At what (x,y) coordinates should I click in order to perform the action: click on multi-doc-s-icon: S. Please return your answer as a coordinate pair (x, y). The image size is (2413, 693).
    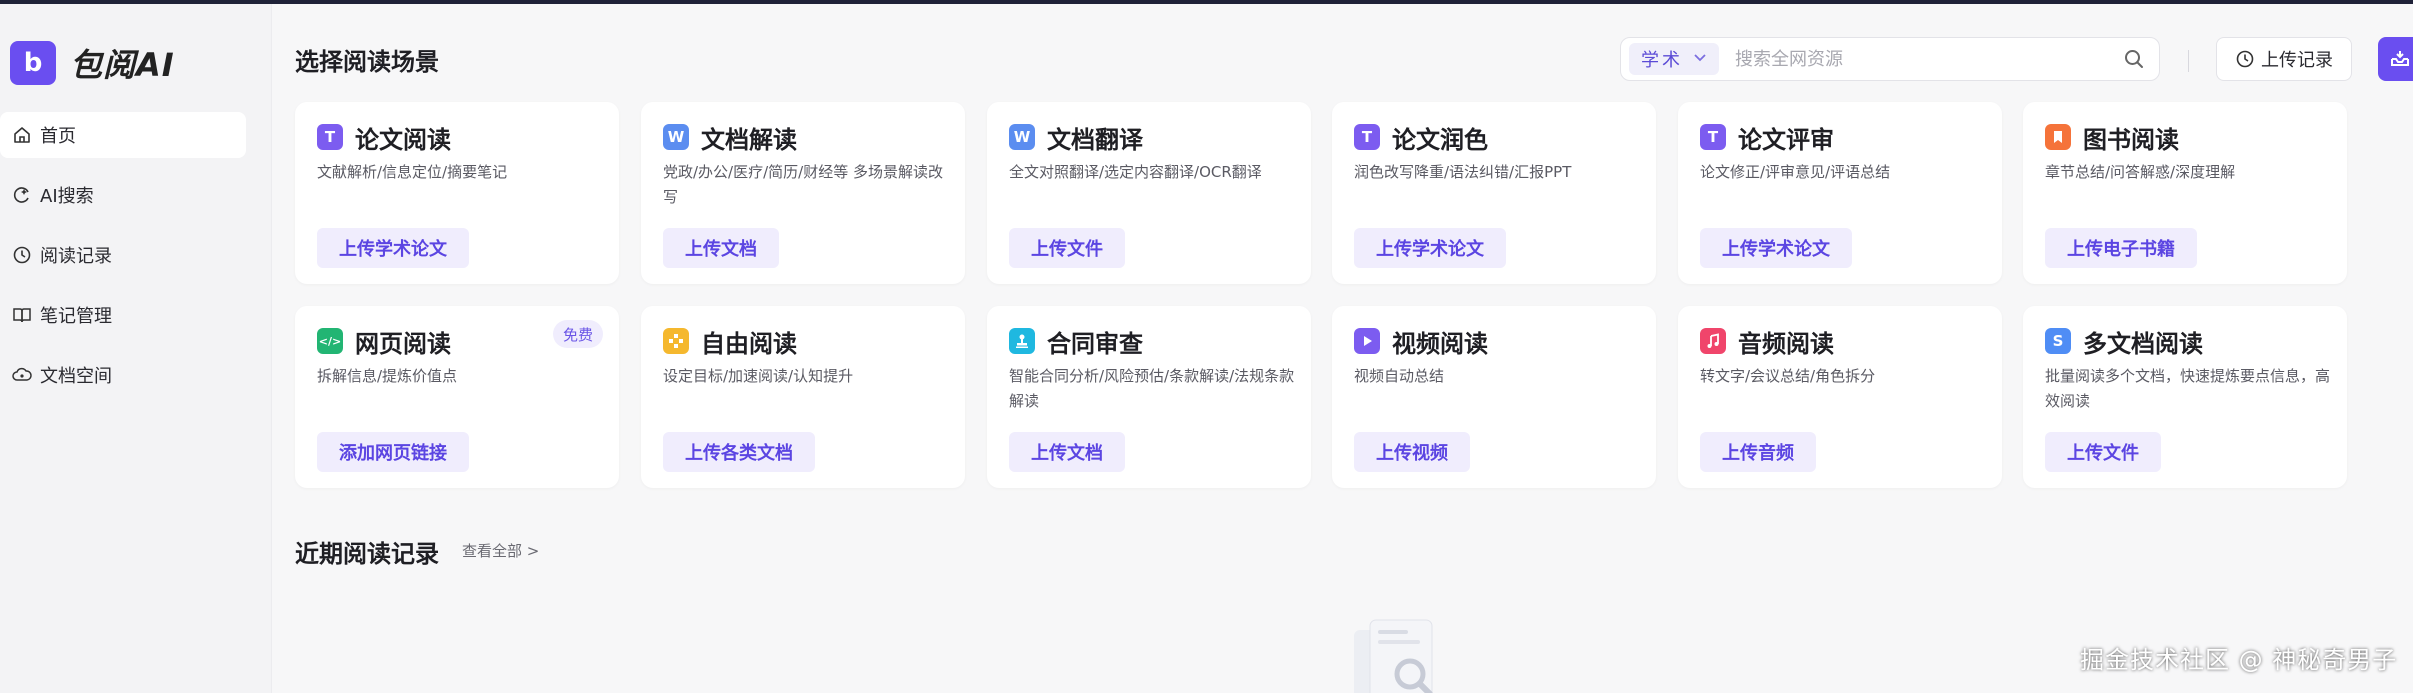
    Looking at the image, I should click on (2058, 341).